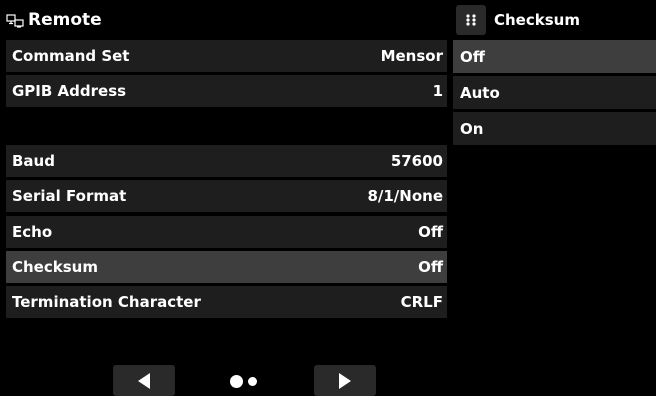 This screenshot has width=656, height=396. I want to click on checksum-option-auto: Auto, so click(554, 92).